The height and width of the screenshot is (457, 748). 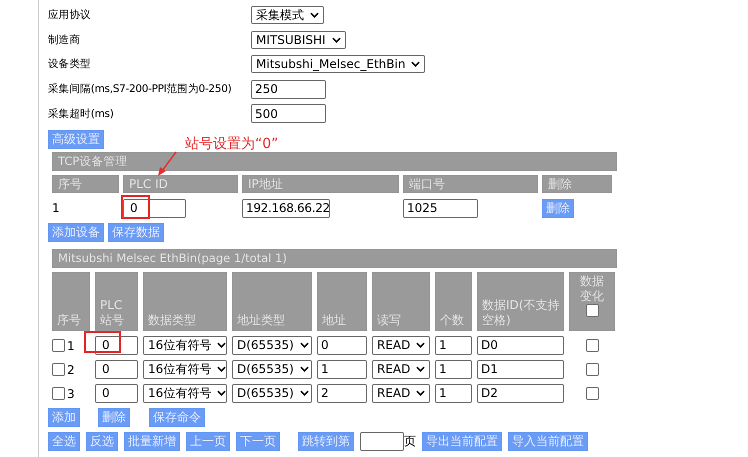 I want to click on page-unit-label: 页, so click(x=410, y=441).